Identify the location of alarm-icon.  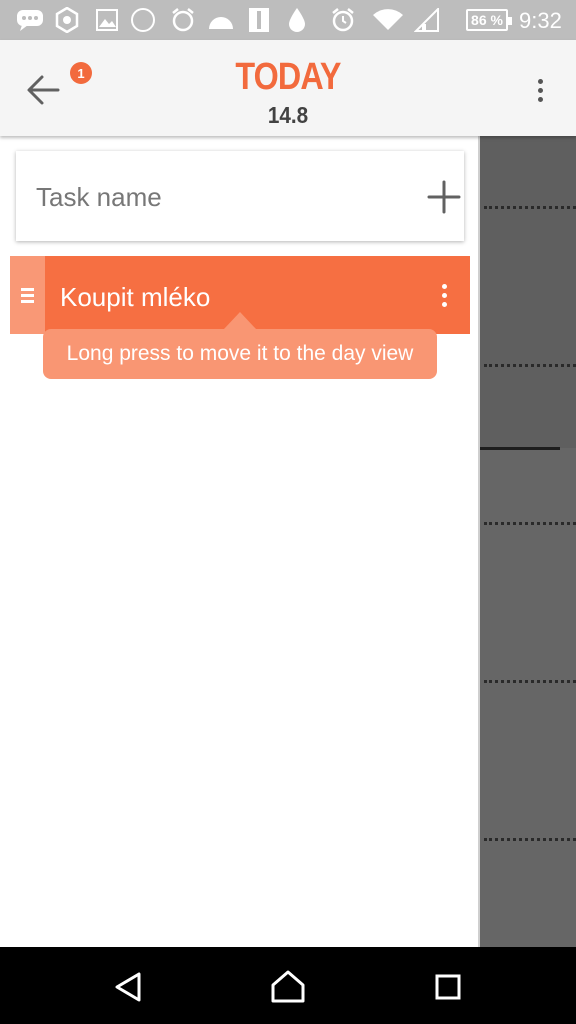
(343, 20).